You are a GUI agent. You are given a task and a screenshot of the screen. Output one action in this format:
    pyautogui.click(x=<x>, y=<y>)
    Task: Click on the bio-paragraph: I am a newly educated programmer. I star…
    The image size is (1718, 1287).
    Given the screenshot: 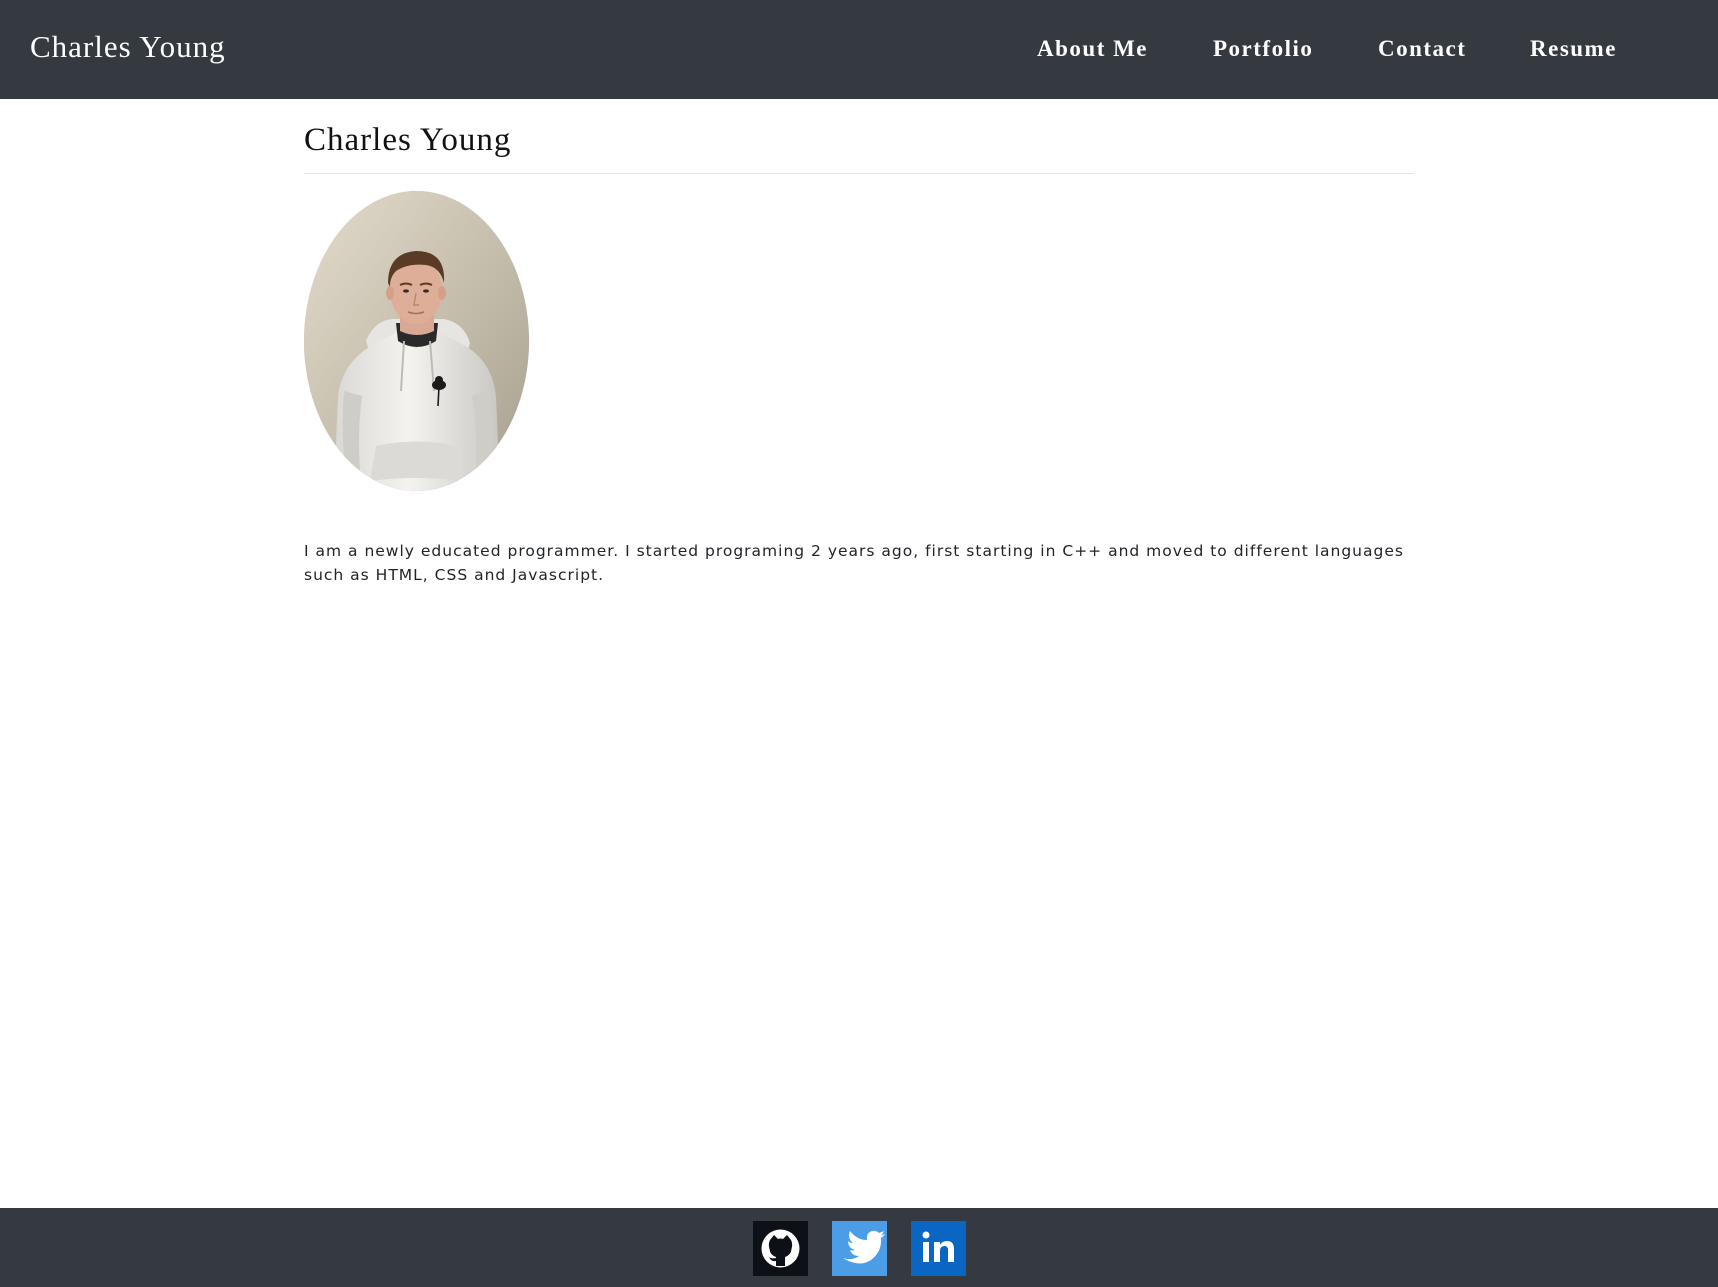 What is the action you would take?
    pyautogui.click(x=854, y=563)
    